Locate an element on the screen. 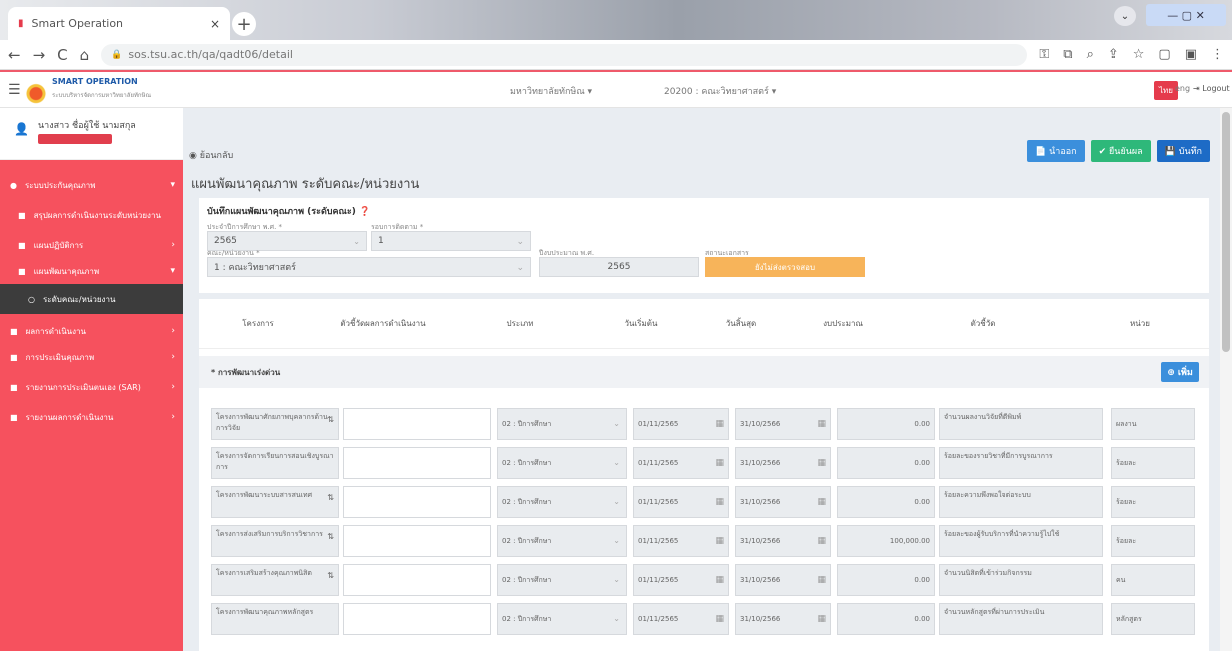 This screenshot has height=651, width=1232. university-select: มหาวิทยาลัยทักษิณ ▾ is located at coordinates (551, 91).